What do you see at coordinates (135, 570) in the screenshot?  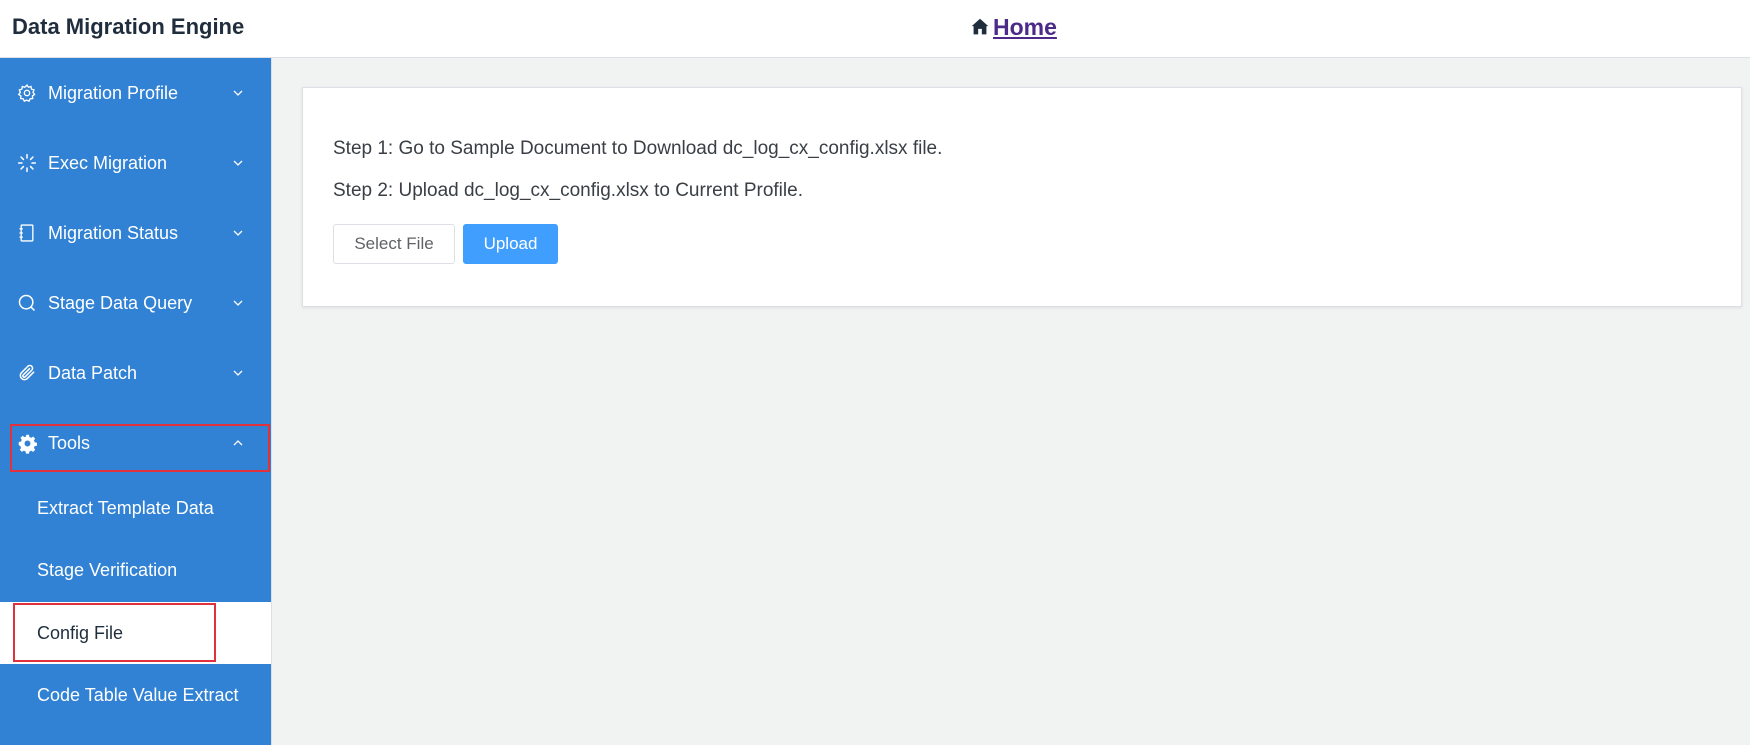 I see `submenu-item-stage-verification: Stage Verification` at bounding box center [135, 570].